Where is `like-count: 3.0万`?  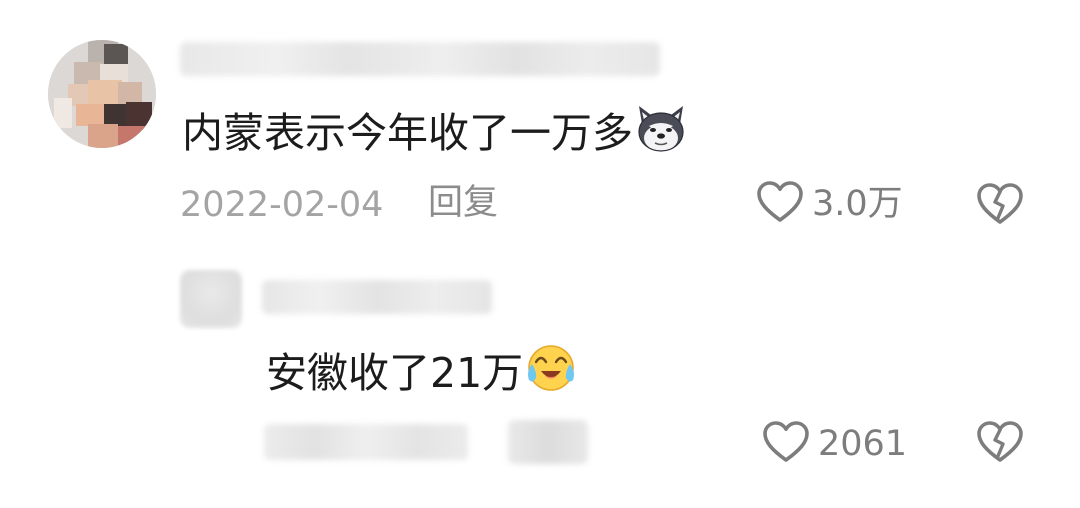 like-count: 3.0万 is located at coordinates (857, 204).